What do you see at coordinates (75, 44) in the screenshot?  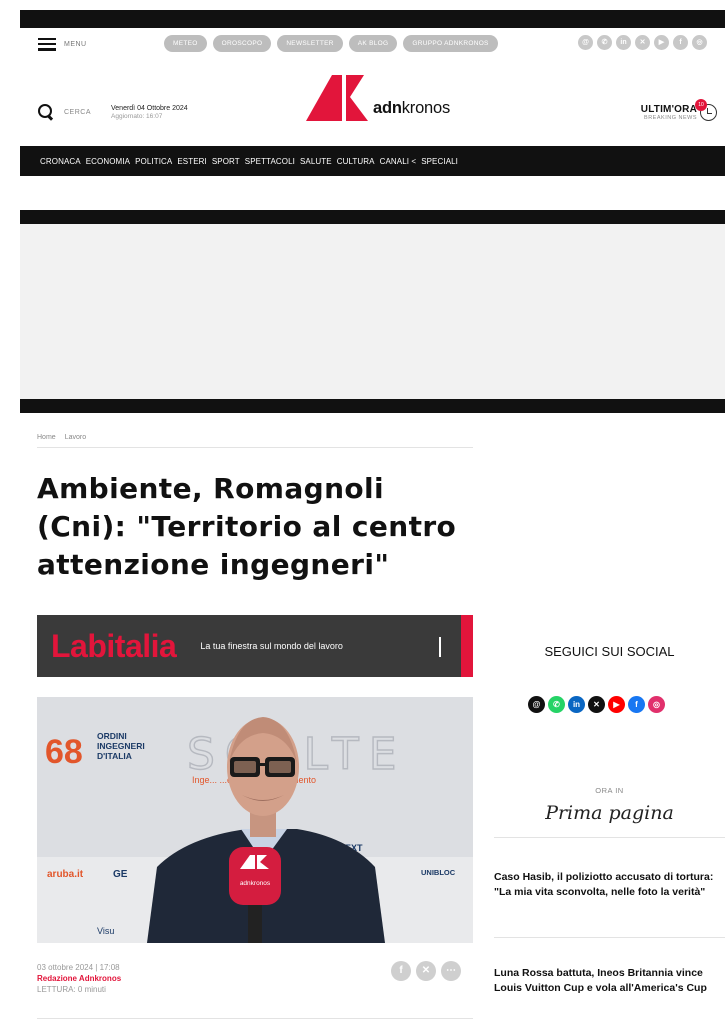 I see `menu-label: MENU` at bounding box center [75, 44].